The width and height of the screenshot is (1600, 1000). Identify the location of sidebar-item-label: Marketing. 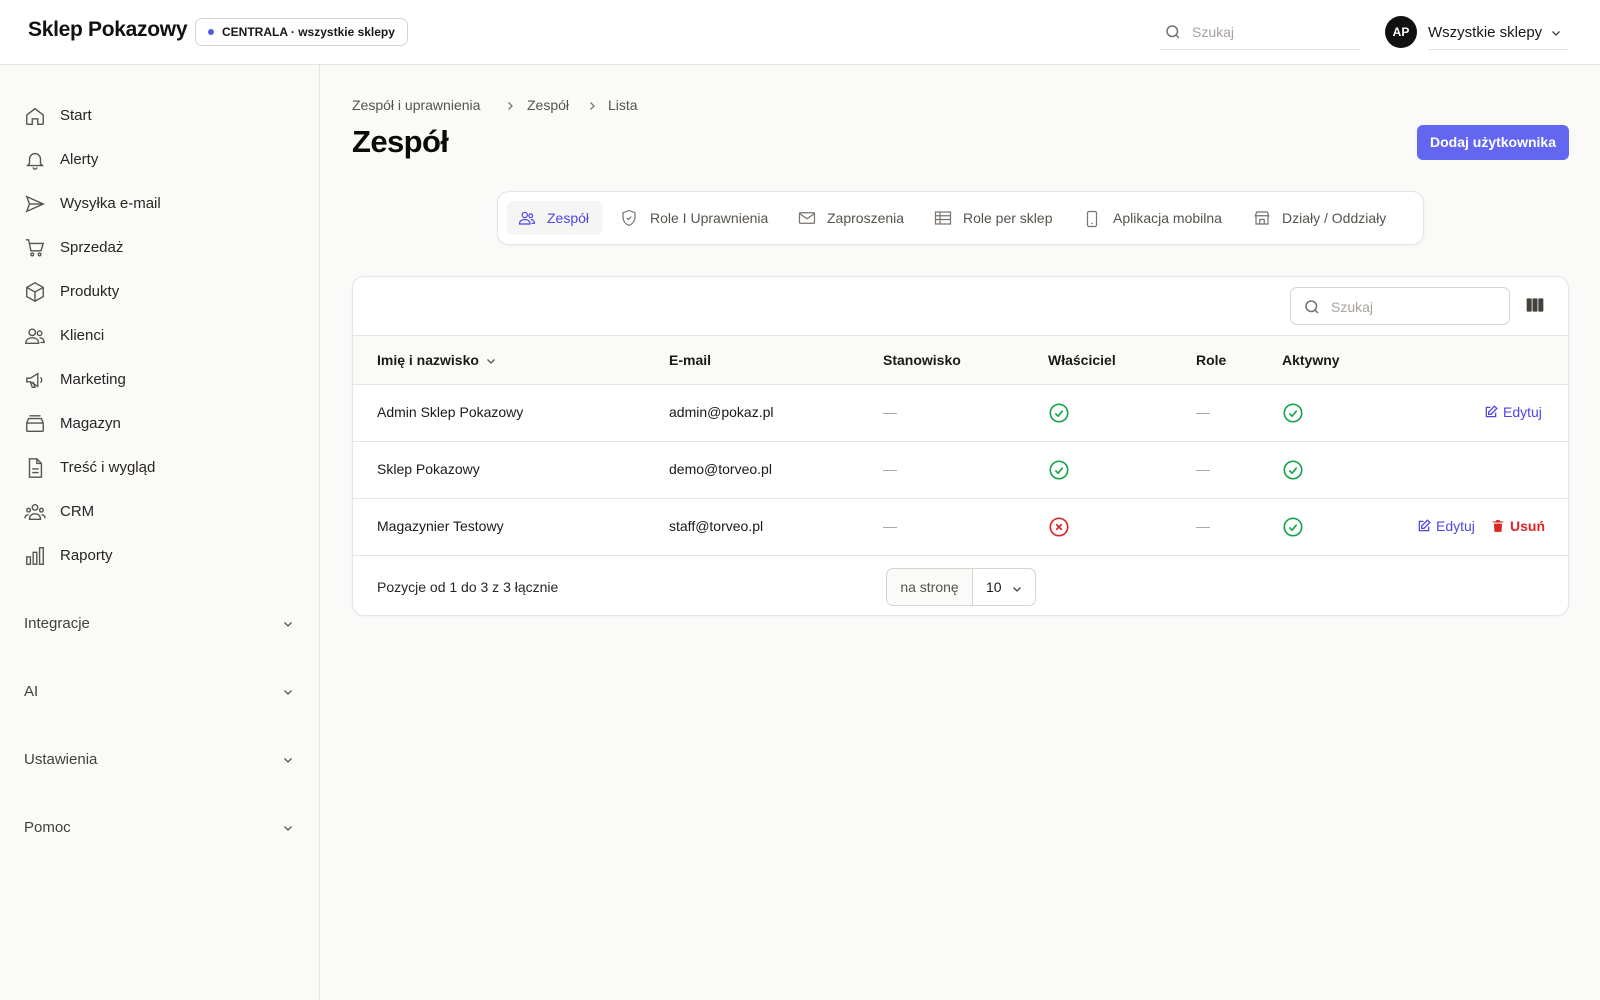
(93, 379).